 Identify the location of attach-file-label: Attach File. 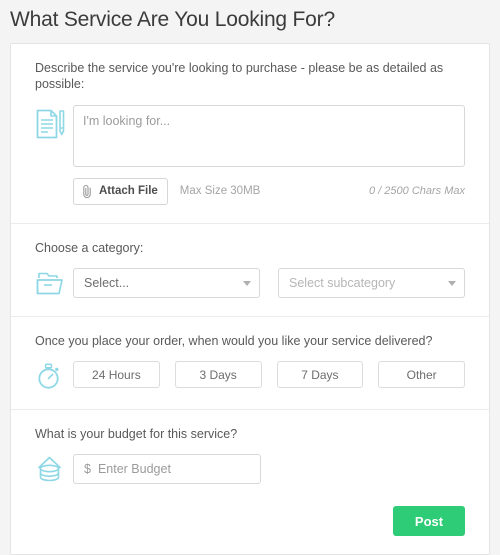
(128, 191).